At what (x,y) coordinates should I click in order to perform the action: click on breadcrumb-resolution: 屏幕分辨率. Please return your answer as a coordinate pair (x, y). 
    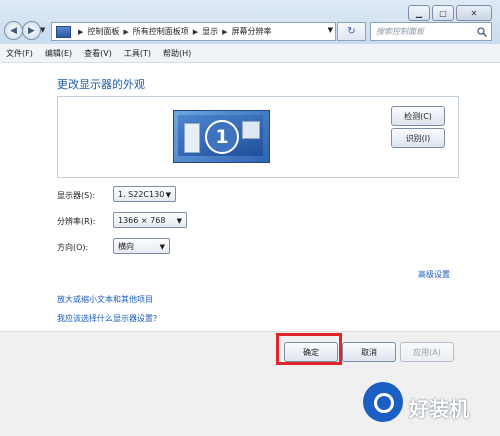
    Looking at the image, I should click on (252, 31).